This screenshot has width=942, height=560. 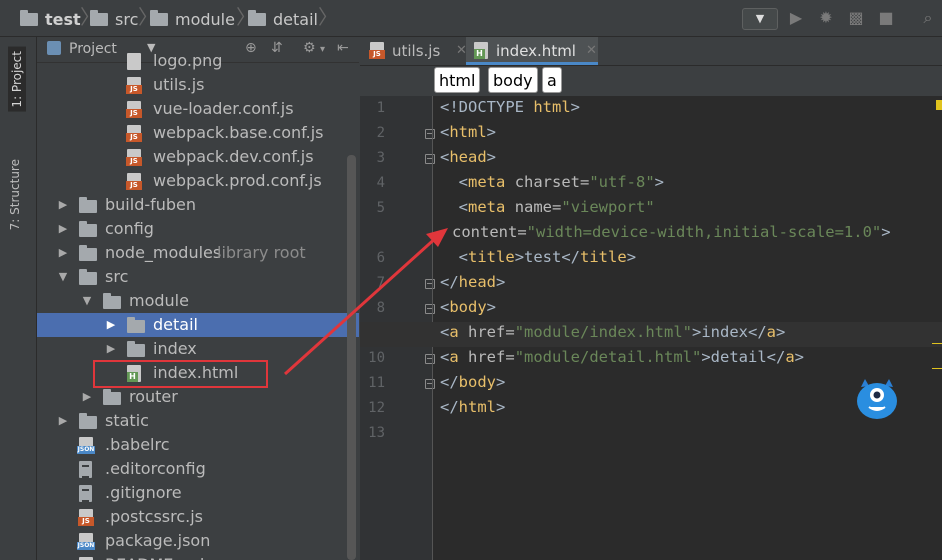 What do you see at coordinates (622, 357) in the screenshot?
I see `code-line: <a href="module/detail.html">detail</a>` at bounding box center [622, 357].